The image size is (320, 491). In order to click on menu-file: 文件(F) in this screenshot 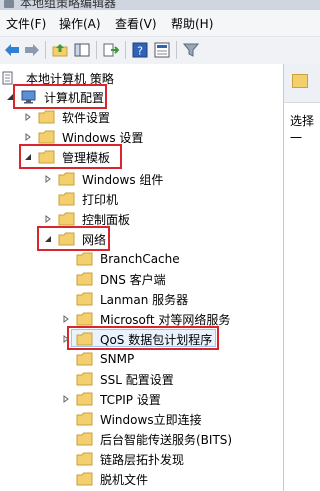, I will do `click(26, 23)`.